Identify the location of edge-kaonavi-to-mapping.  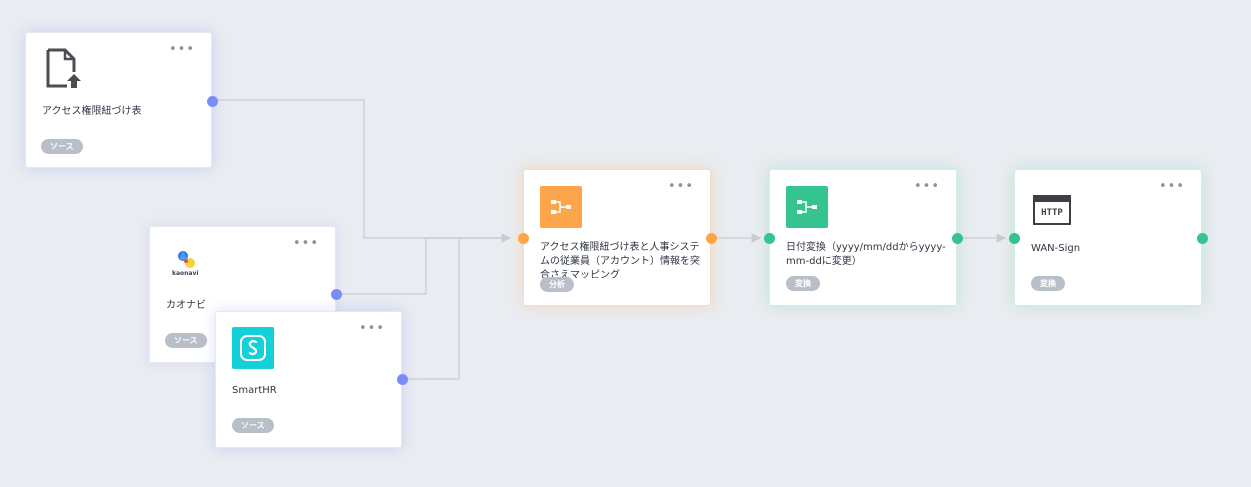
(423, 266).